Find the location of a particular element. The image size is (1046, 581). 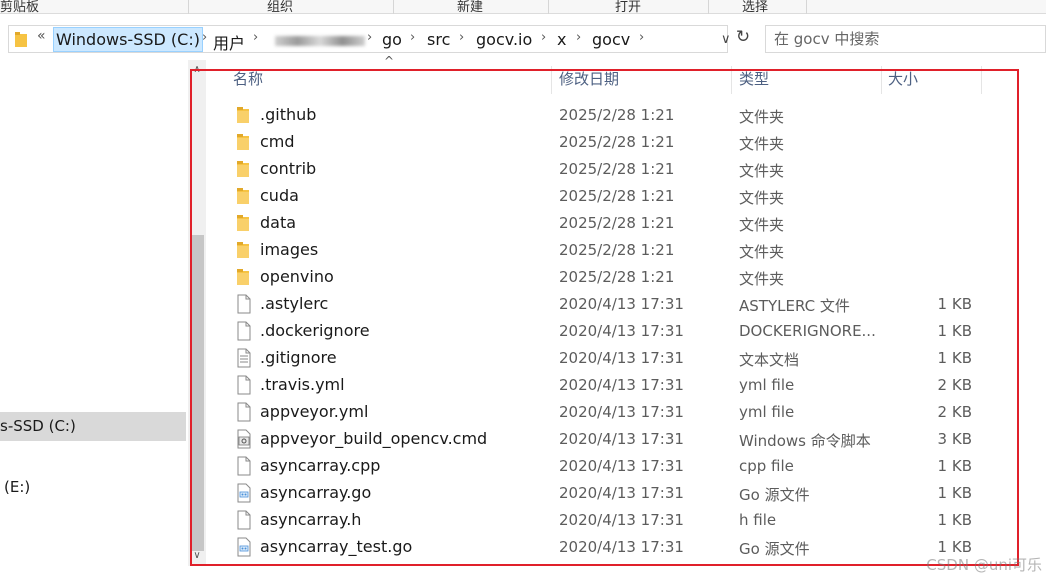

breadcrumb-users: 用户 is located at coordinates (229, 42).